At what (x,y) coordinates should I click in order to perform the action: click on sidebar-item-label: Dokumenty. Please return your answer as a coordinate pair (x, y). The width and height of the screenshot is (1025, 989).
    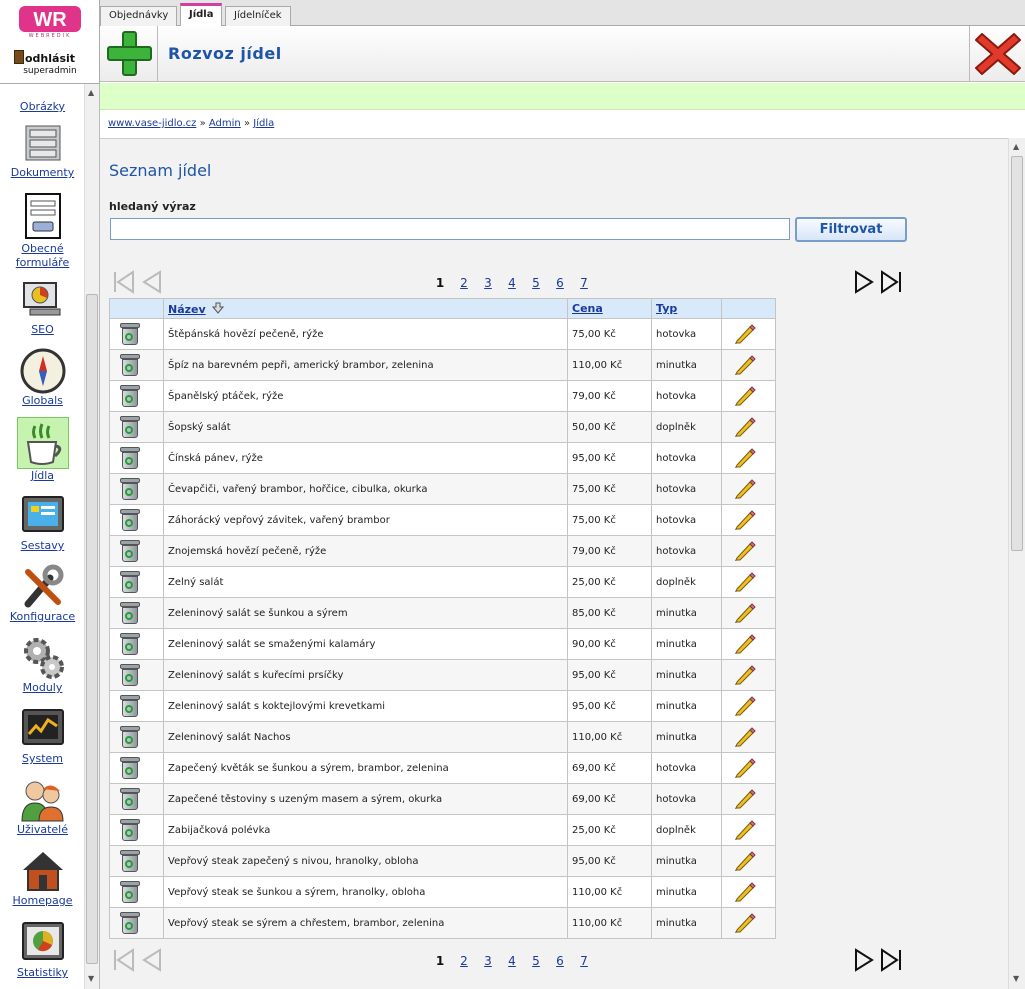
    Looking at the image, I should click on (42, 173).